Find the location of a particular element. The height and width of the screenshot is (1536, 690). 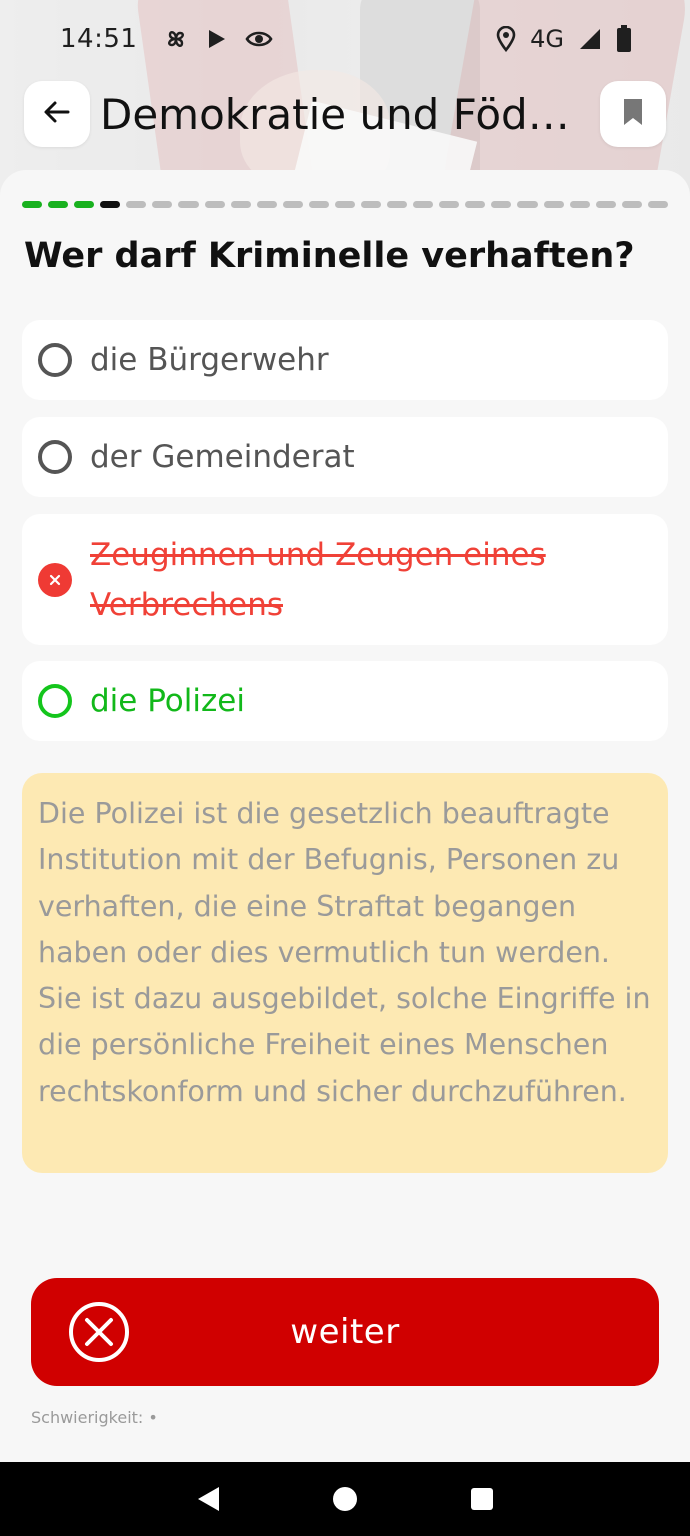

nav-back-icon is located at coordinates (208, 1499).